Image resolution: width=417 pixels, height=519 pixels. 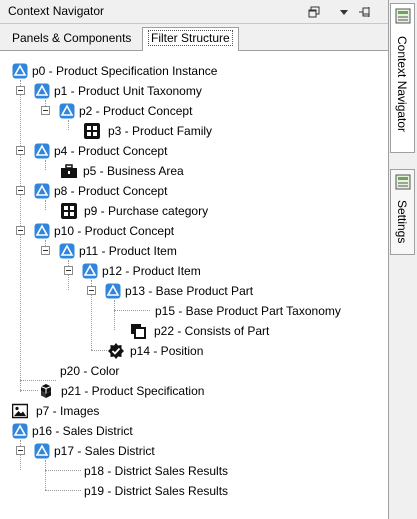 I want to click on tree-item-label: p14 - Position, so click(x=167, y=351).